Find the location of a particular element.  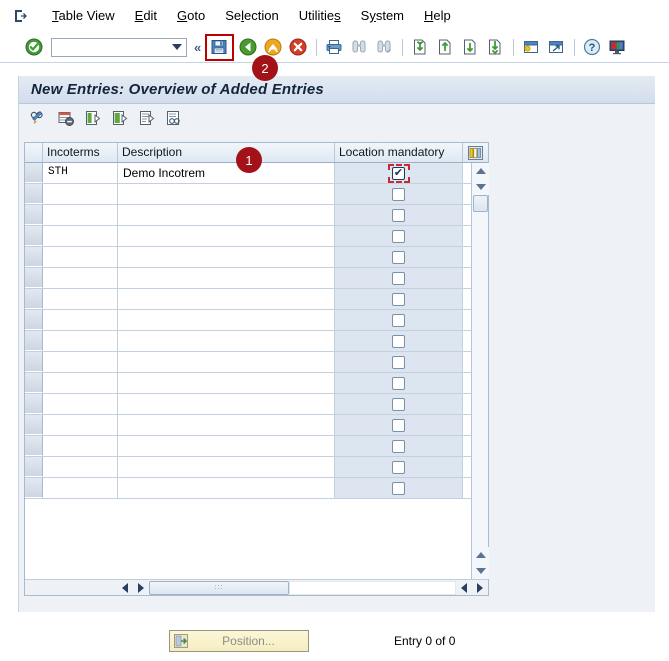

horizontal-scrollbar-thumb: ∶∶∶ is located at coordinates (219, 587).